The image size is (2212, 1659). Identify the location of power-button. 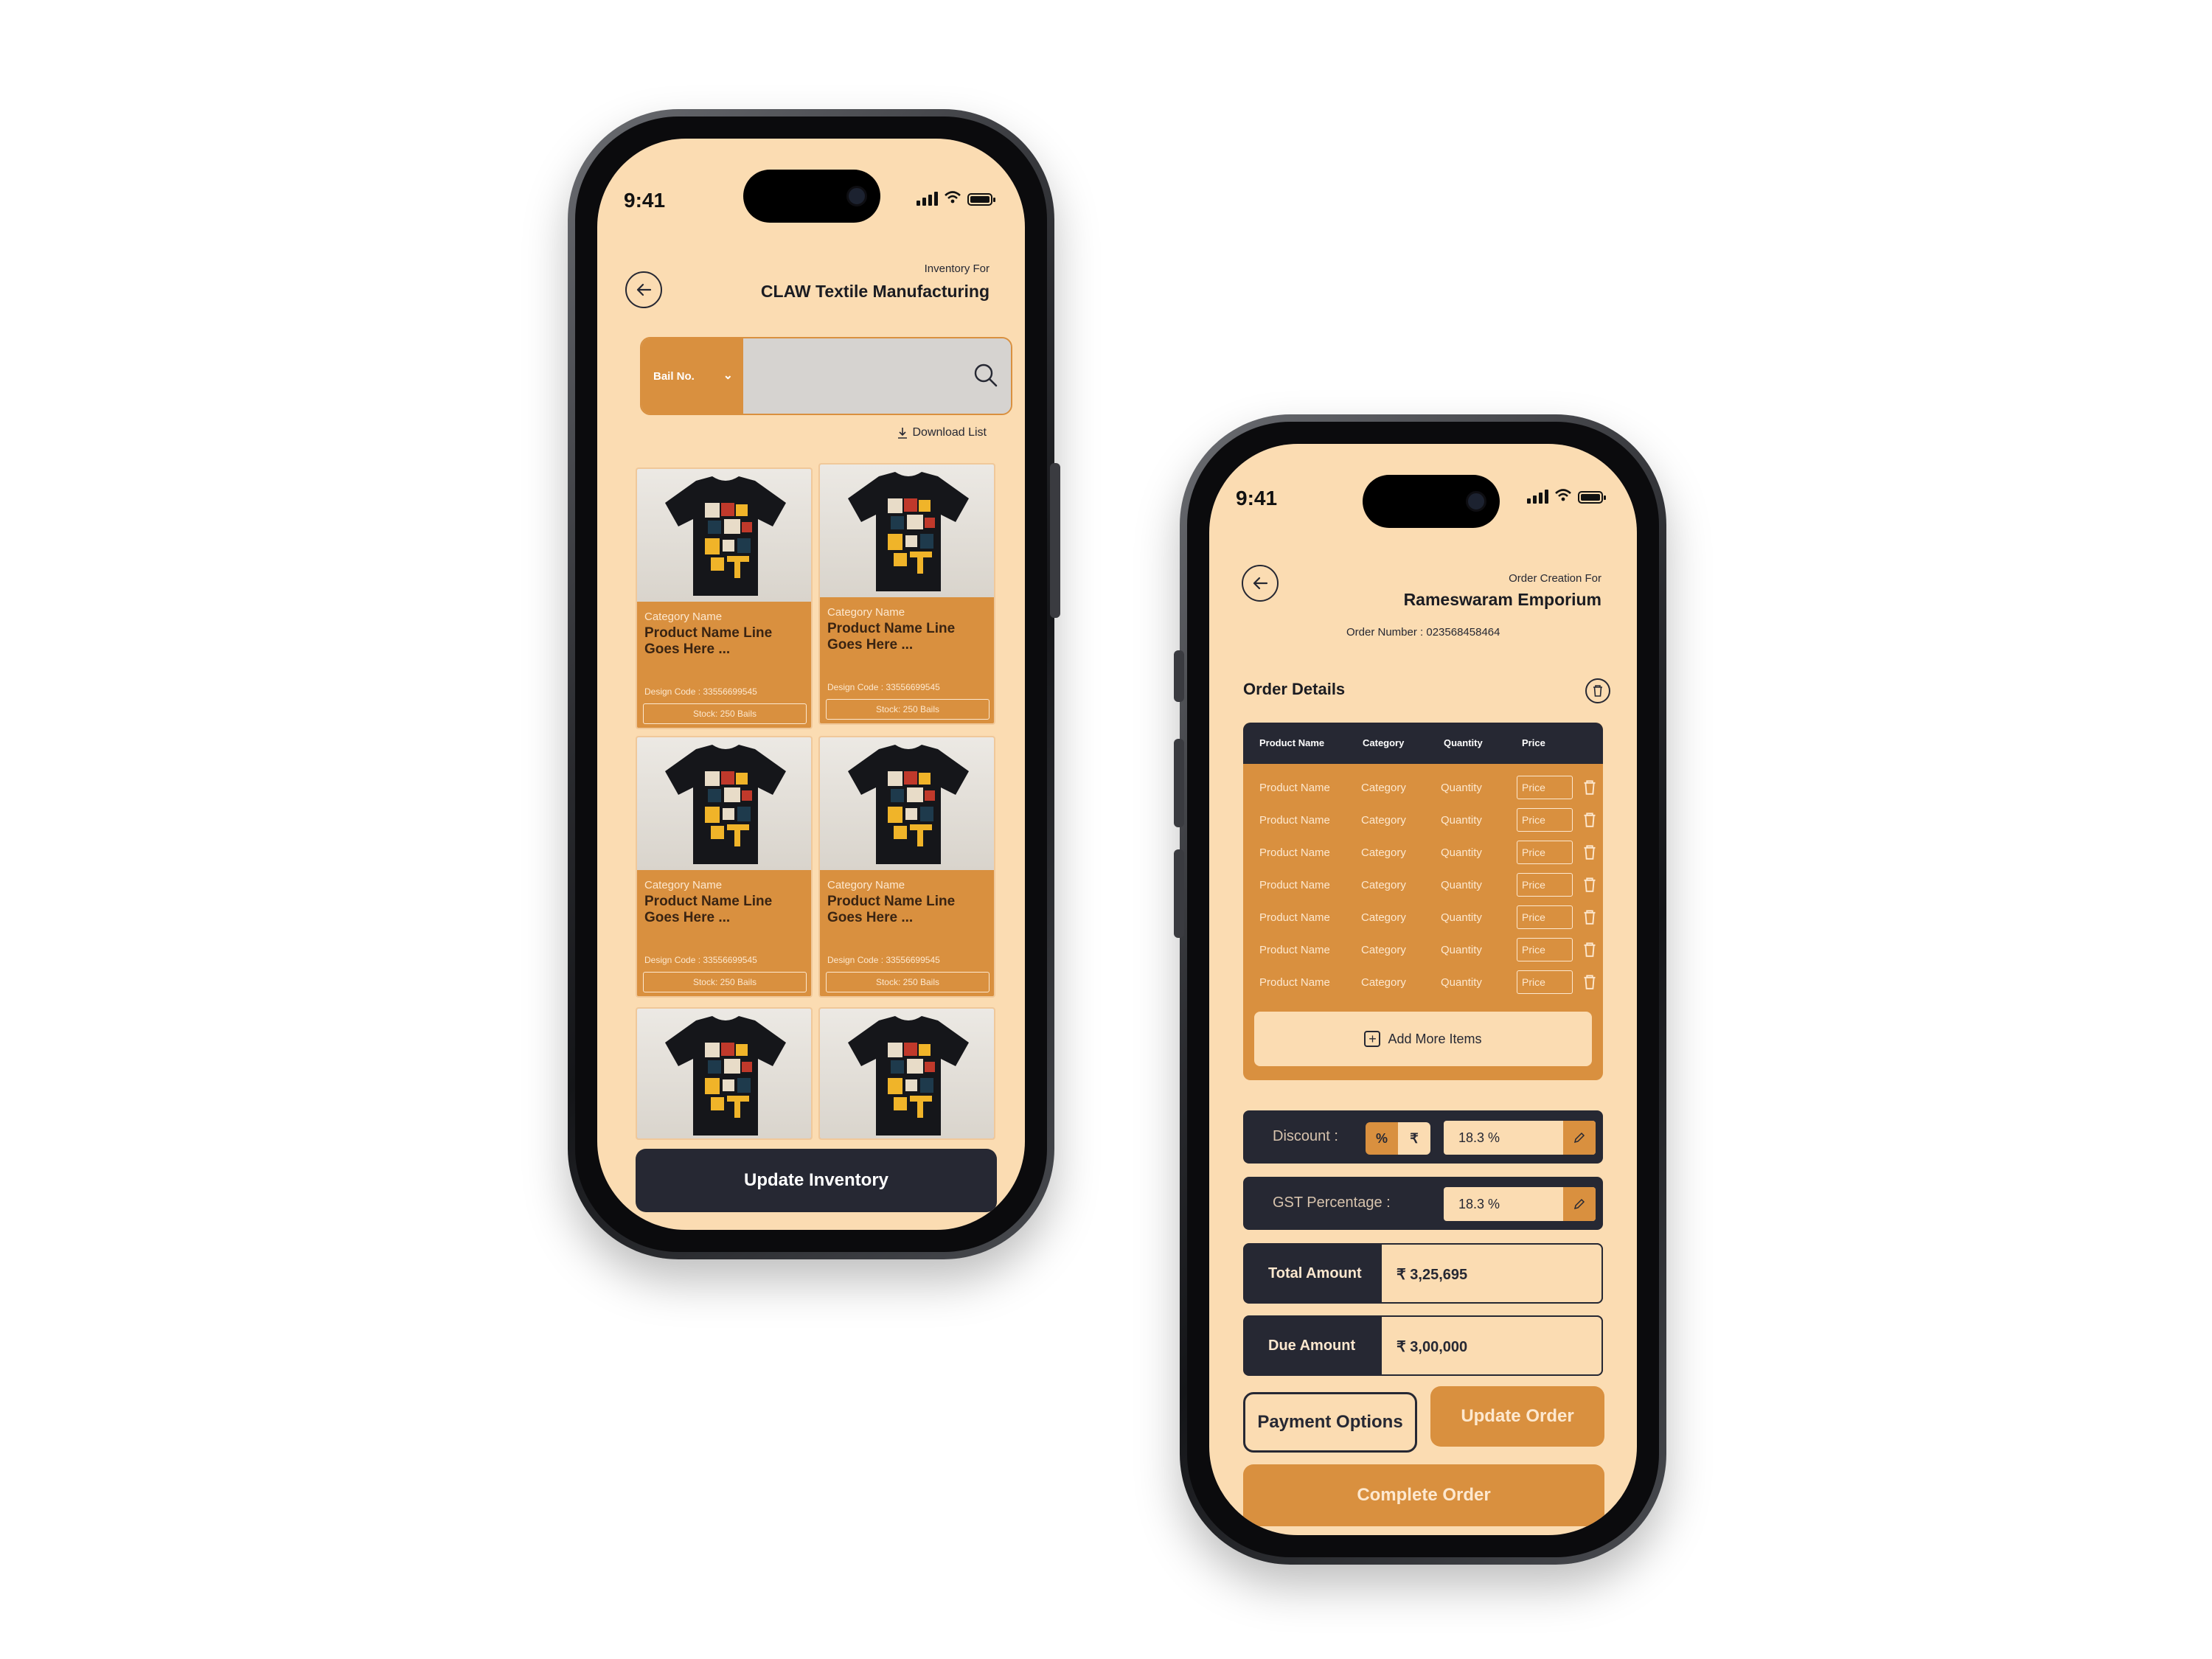
(1055, 540).